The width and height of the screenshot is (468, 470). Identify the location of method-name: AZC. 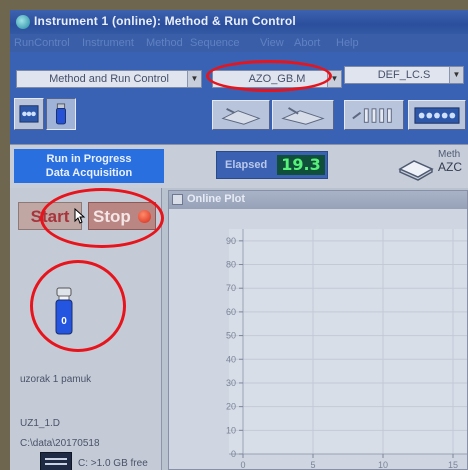
(450, 167).